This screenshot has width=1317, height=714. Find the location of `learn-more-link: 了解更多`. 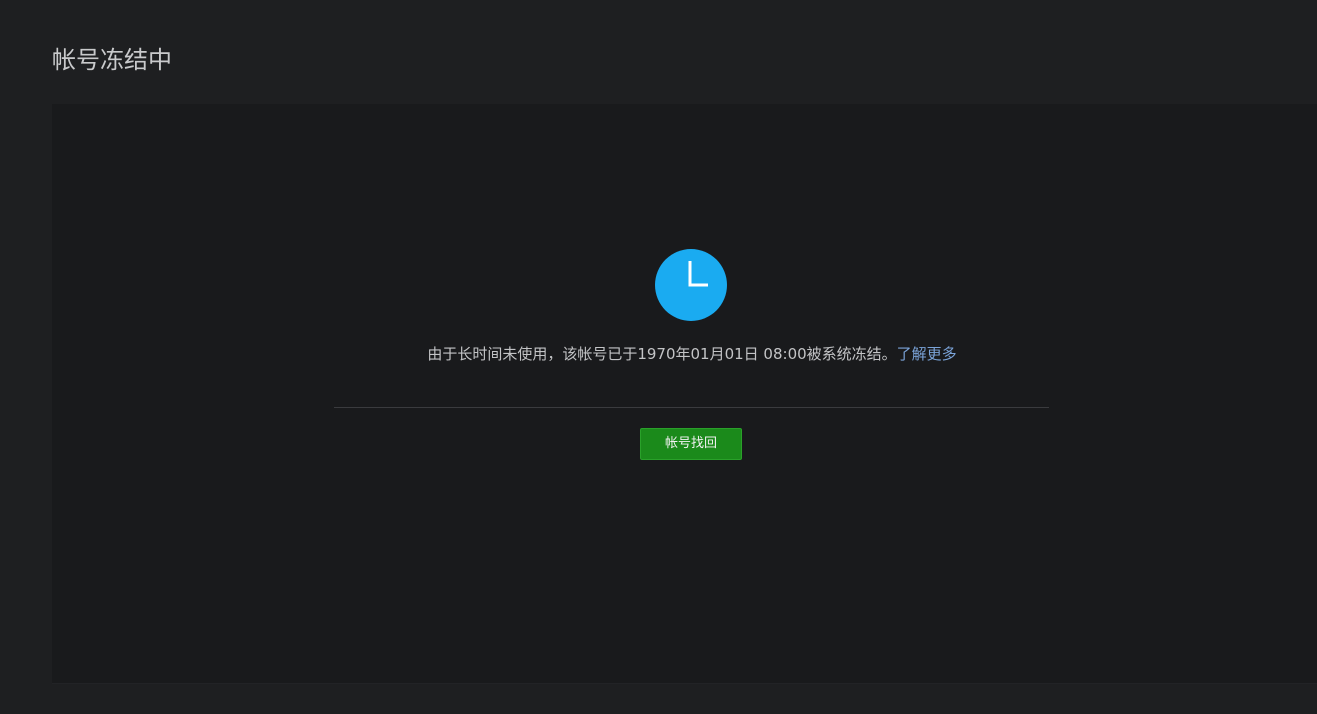

learn-more-link: 了解更多 is located at coordinates (927, 354).